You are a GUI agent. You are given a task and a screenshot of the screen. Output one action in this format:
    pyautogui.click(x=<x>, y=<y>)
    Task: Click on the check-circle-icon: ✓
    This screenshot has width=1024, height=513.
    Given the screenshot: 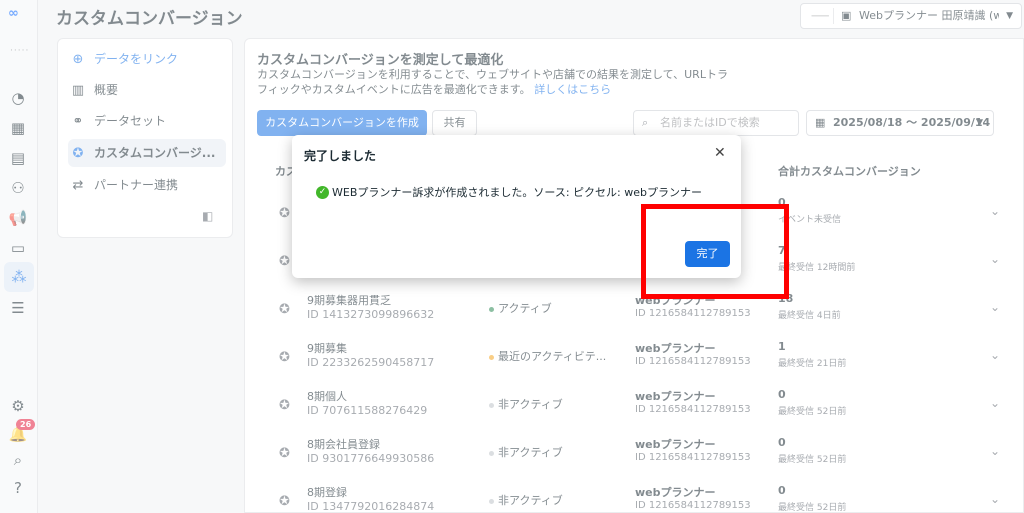 What is the action you would take?
    pyautogui.click(x=322, y=192)
    